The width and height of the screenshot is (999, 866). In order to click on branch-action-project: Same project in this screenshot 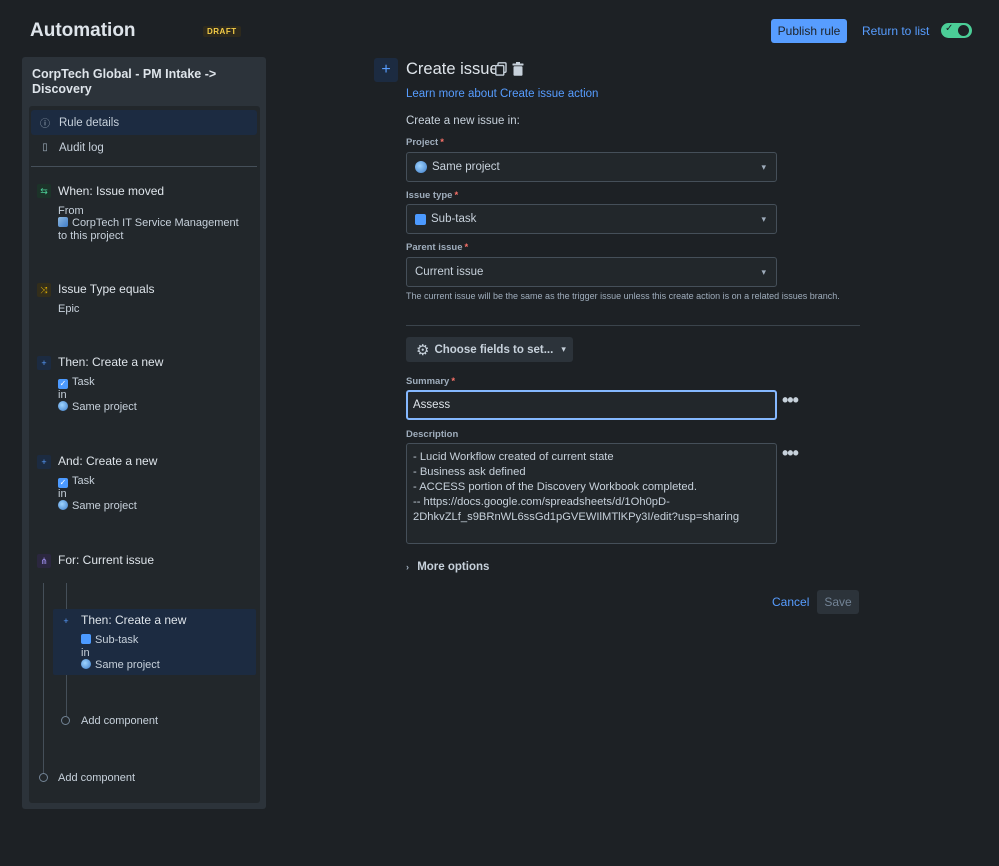, I will do `click(120, 665)`.